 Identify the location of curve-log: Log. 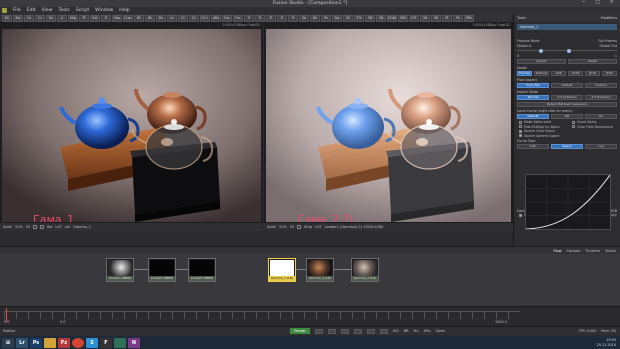
(601, 146).